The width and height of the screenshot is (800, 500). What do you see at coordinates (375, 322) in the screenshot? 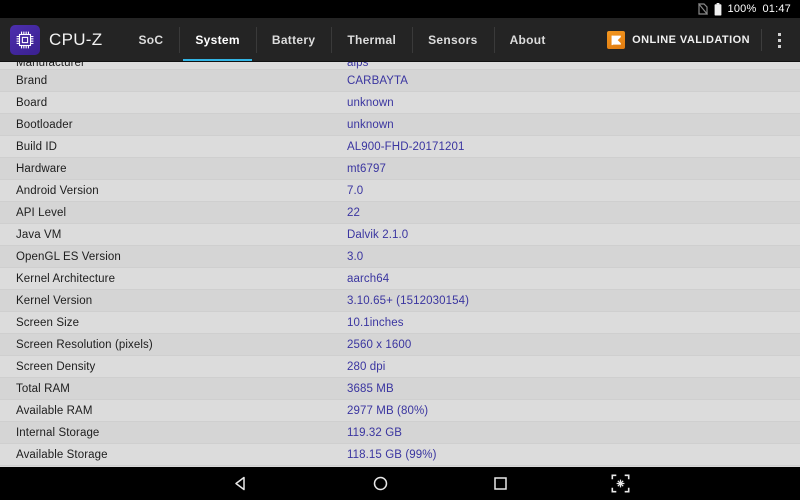
I see `row-value: 10.1inches` at bounding box center [375, 322].